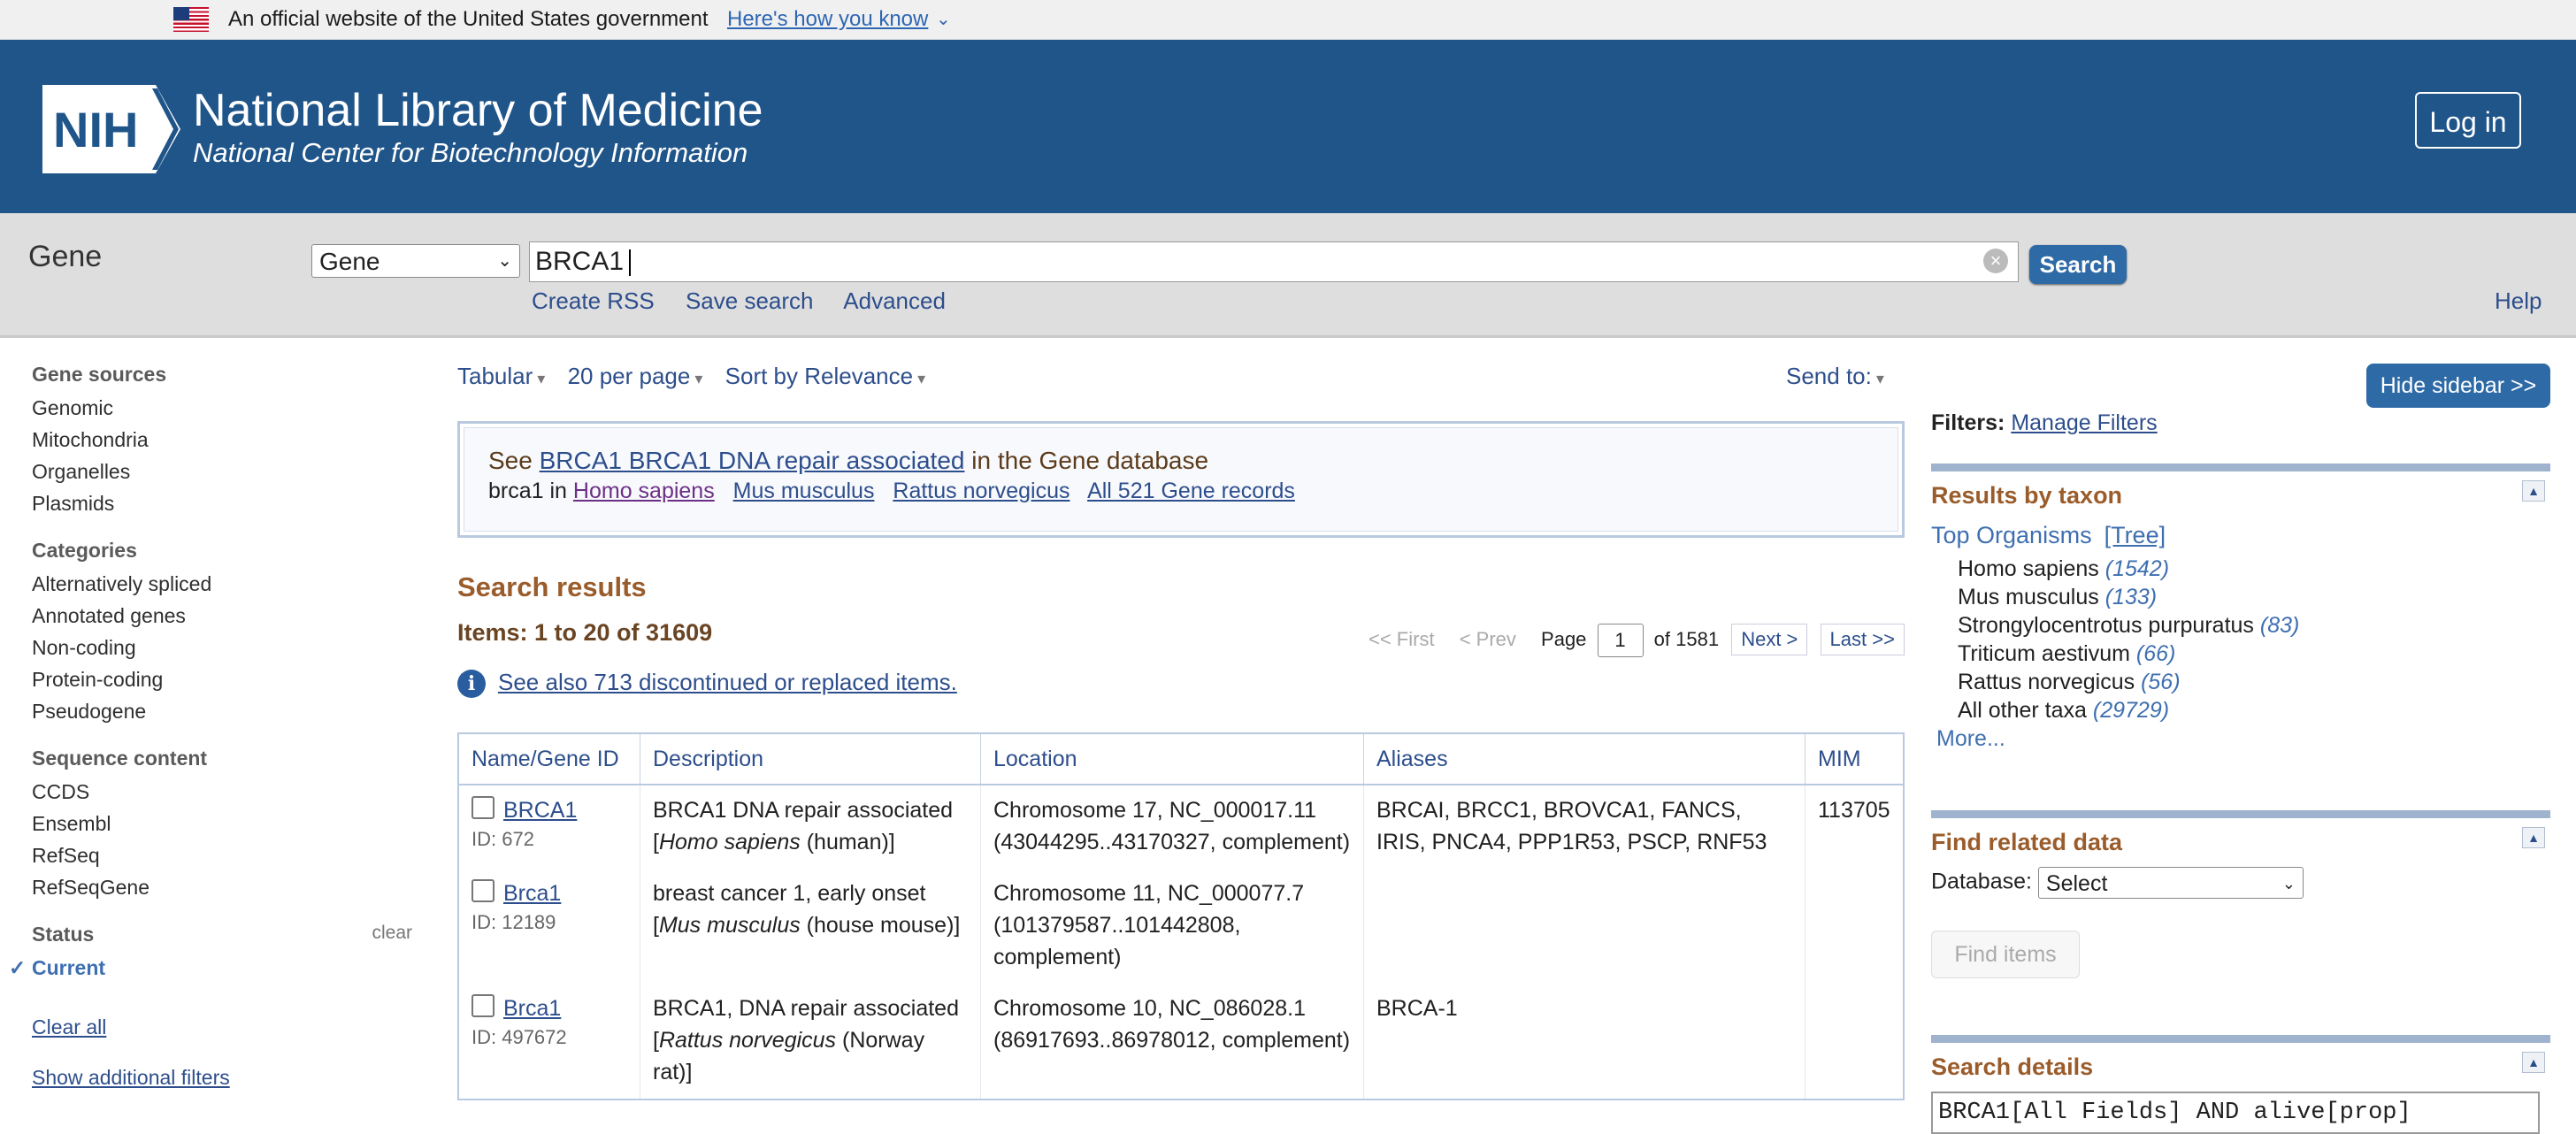 This screenshot has height=1134, width=2576. I want to click on results-toolbar: Tabular 20 per page Sort by Relevance, so click(699, 377).